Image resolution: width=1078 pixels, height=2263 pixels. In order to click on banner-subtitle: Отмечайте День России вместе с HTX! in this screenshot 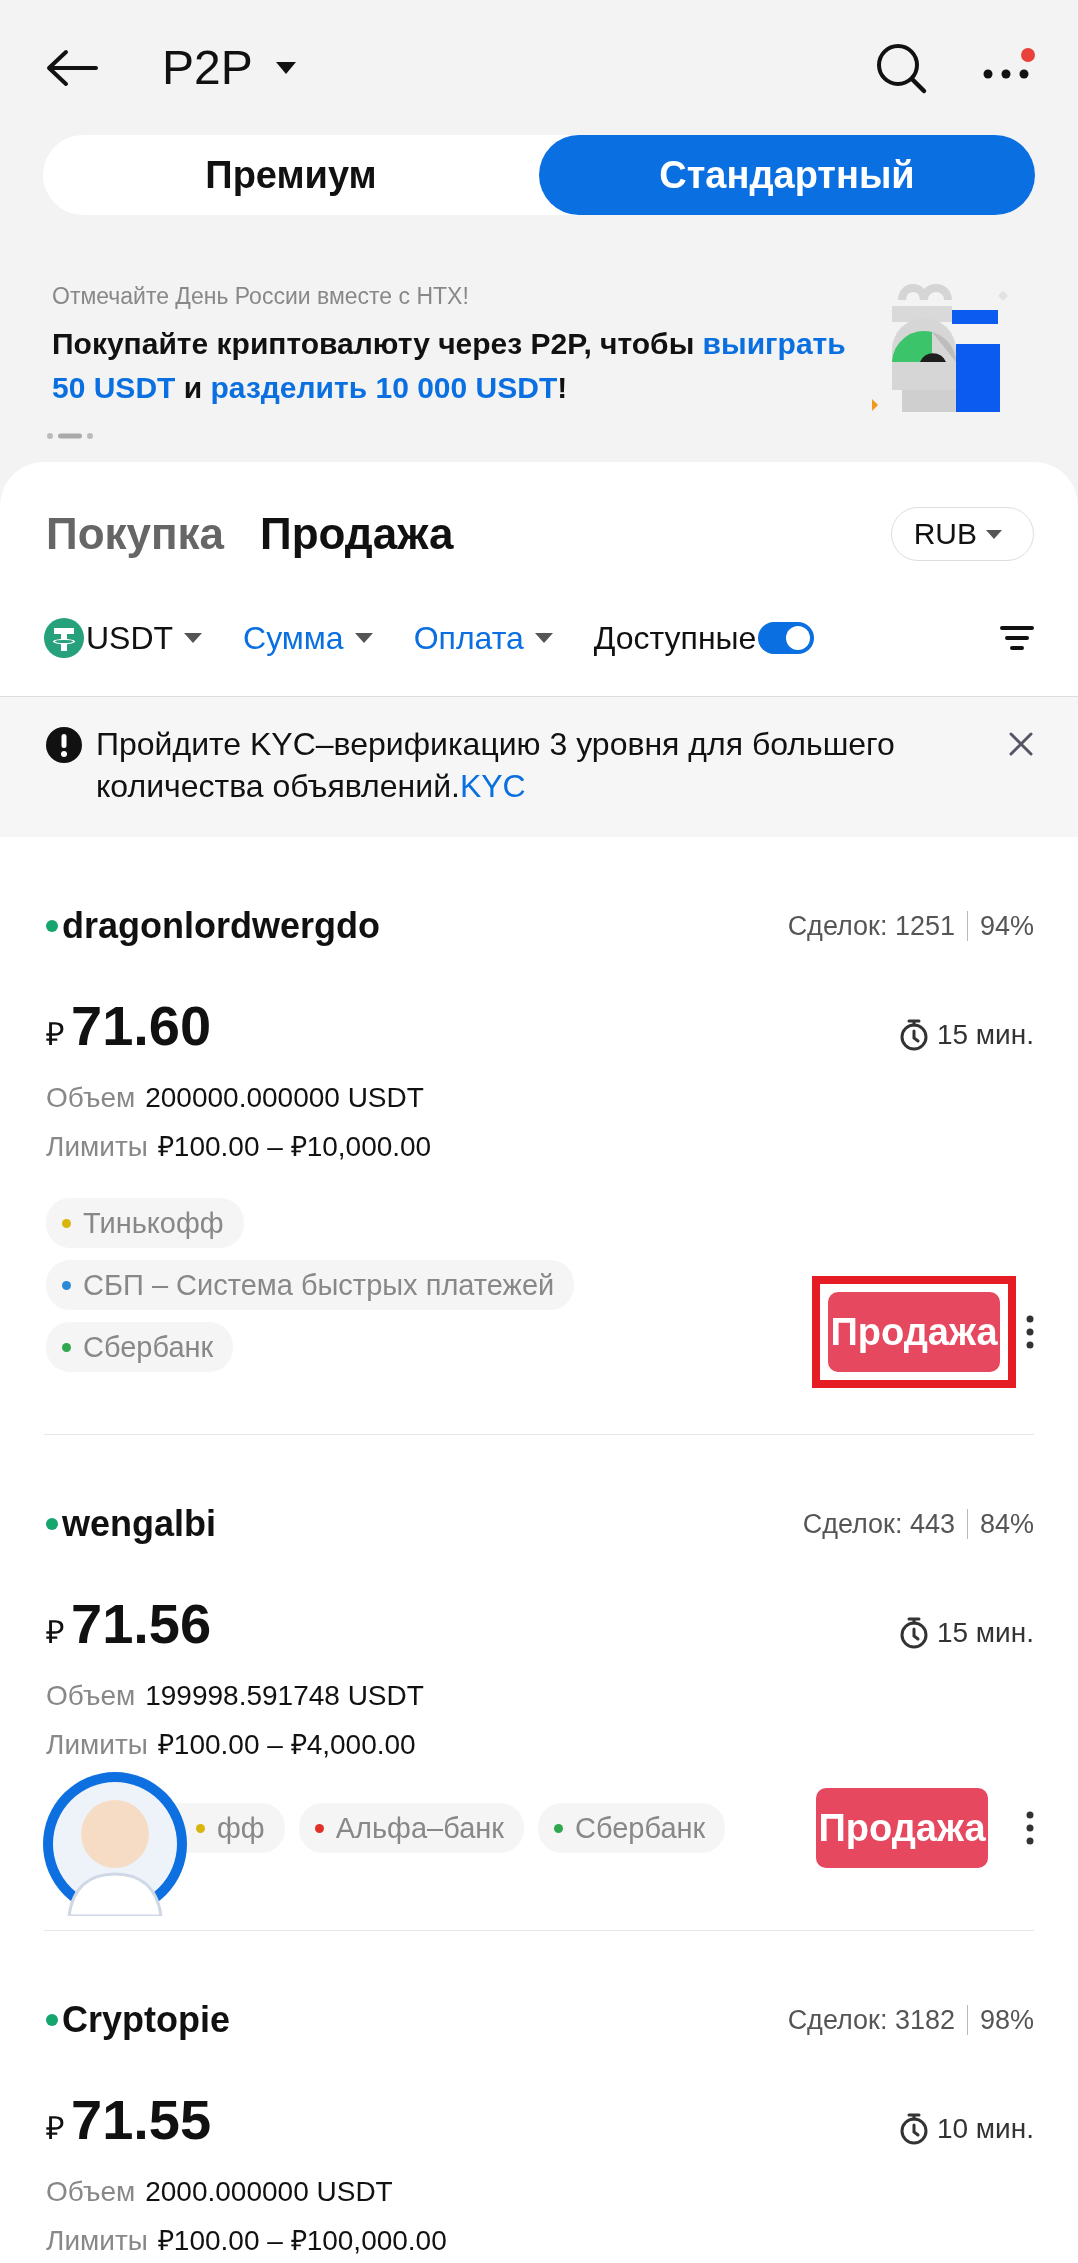, I will do `click(261, 296)`.